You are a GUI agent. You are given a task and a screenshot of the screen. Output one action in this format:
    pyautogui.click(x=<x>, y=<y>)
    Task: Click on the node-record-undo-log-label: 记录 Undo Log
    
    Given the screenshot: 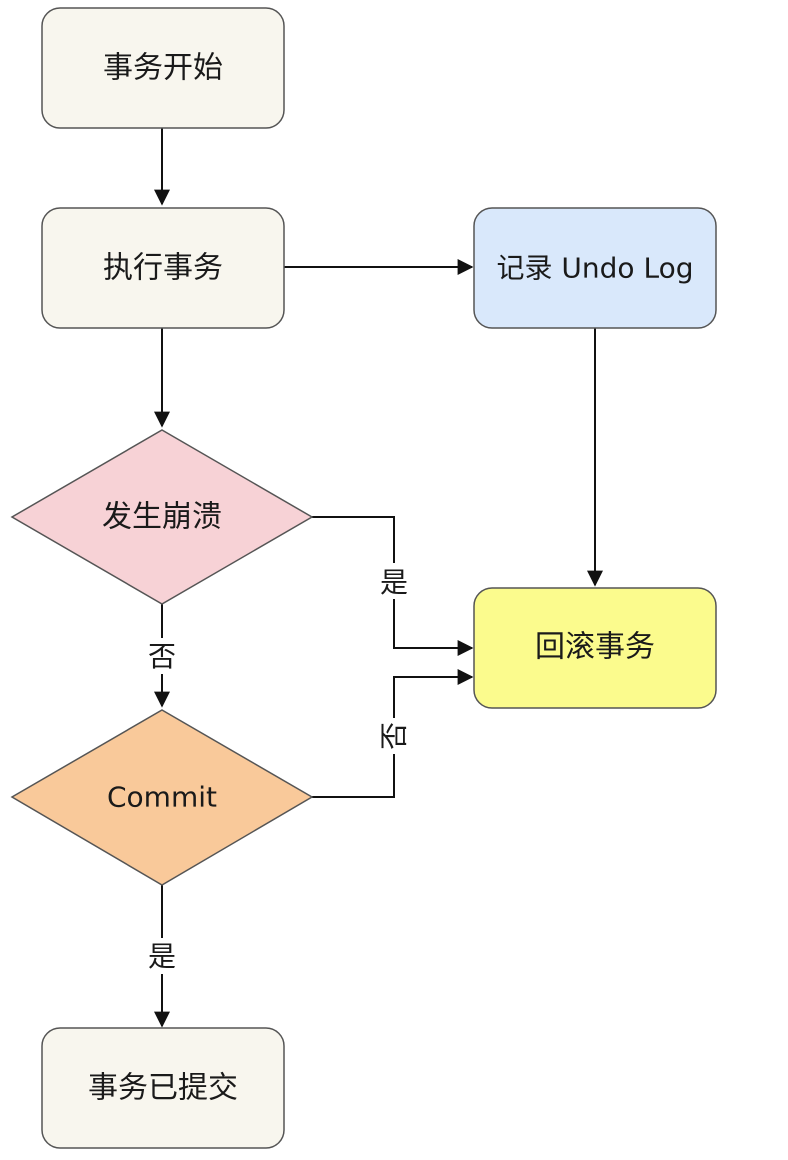 What is the action you would take?
    pyautogui.click(x=595, y=268)
    